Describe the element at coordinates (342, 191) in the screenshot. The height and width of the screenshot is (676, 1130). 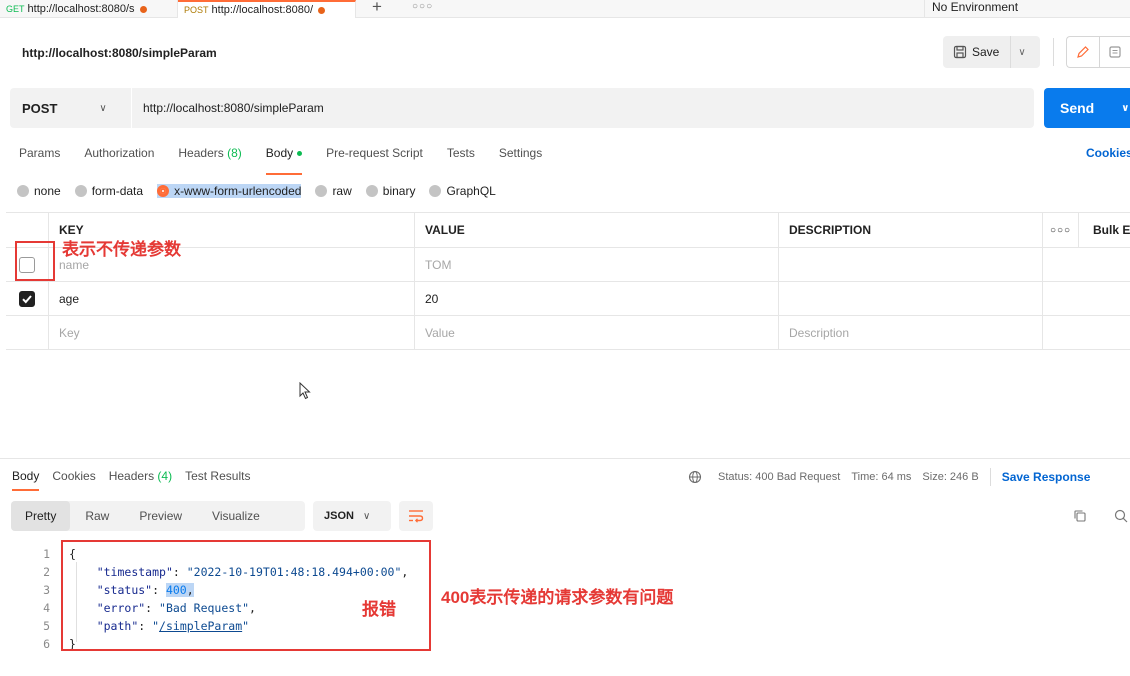
I see `radio-label: raw` at that location.